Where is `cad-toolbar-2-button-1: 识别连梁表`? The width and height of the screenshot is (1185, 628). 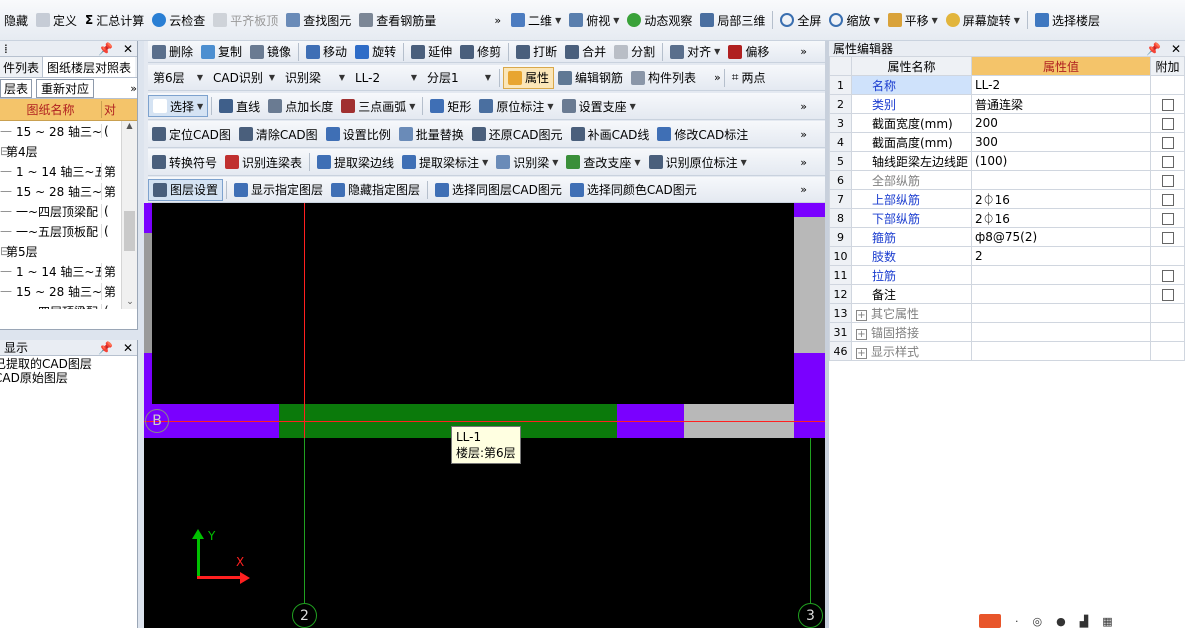 cad-toolbar-2-button-1: 识别连梁表 is located at coordinates (263, 162).